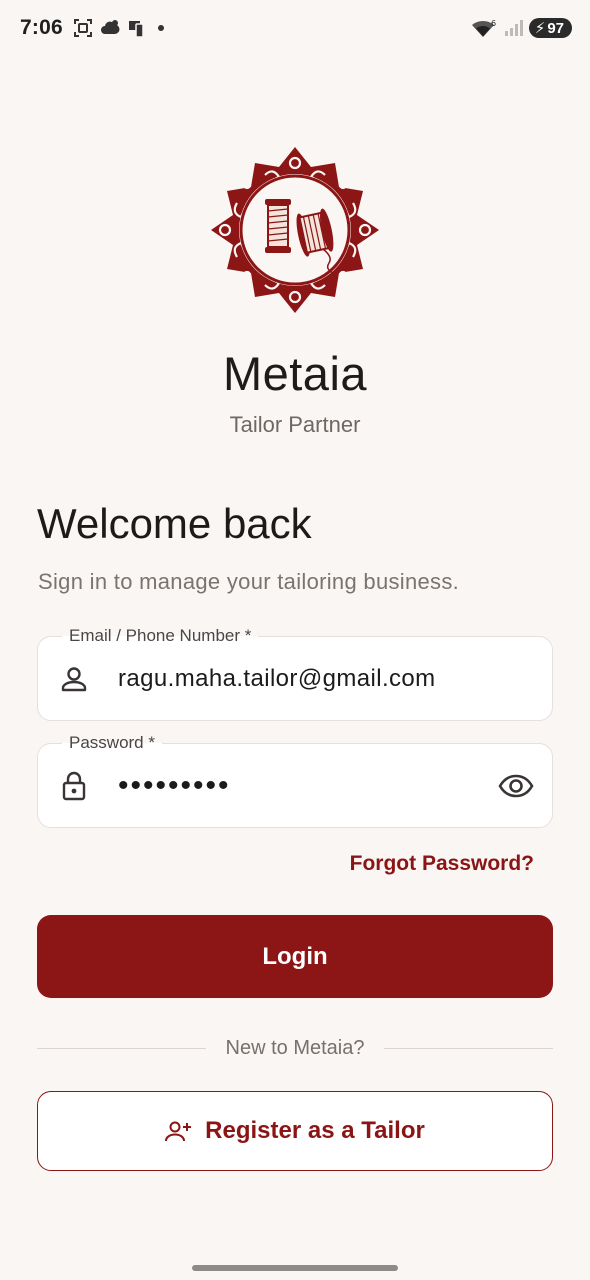 Image resolution: width=590 pixels, height=1280 pixels. I want to click on status-right: 6 ⚡ 97, so click(521, 28).